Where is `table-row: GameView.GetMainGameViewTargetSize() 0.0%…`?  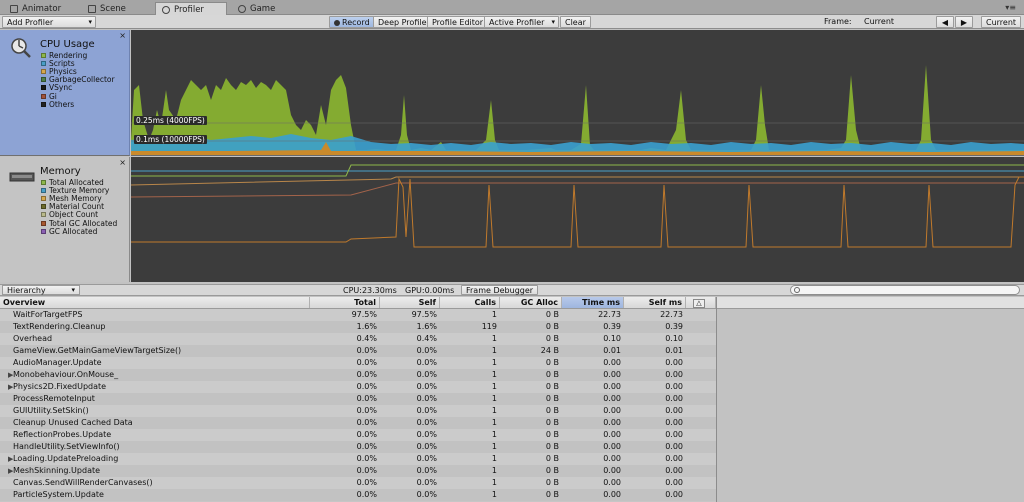 table-row: GameView.GetMainGameViewTargetSize() 0.0%… is located at coordinates (358, 351).